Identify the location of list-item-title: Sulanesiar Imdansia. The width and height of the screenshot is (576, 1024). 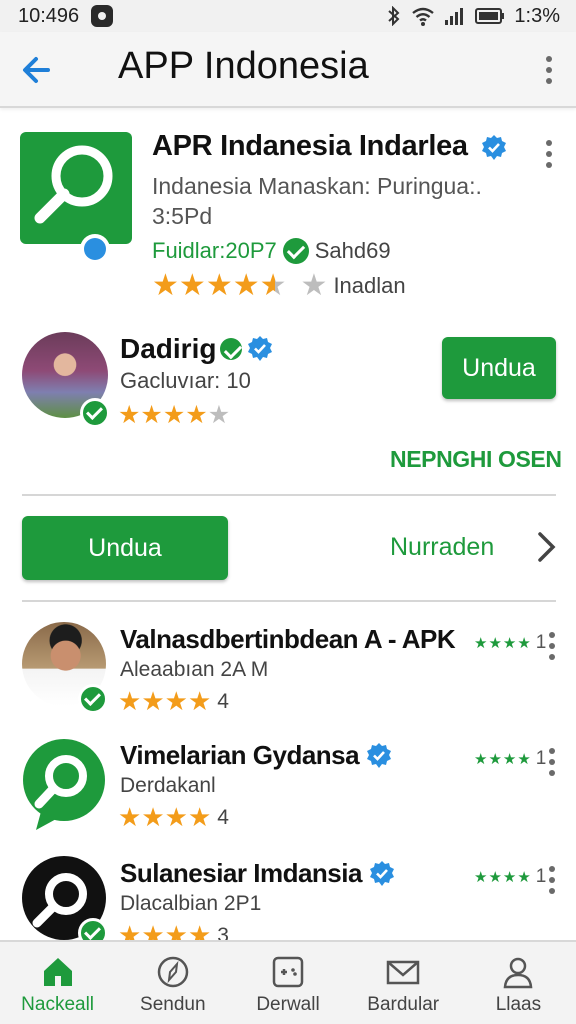
(258, 873).